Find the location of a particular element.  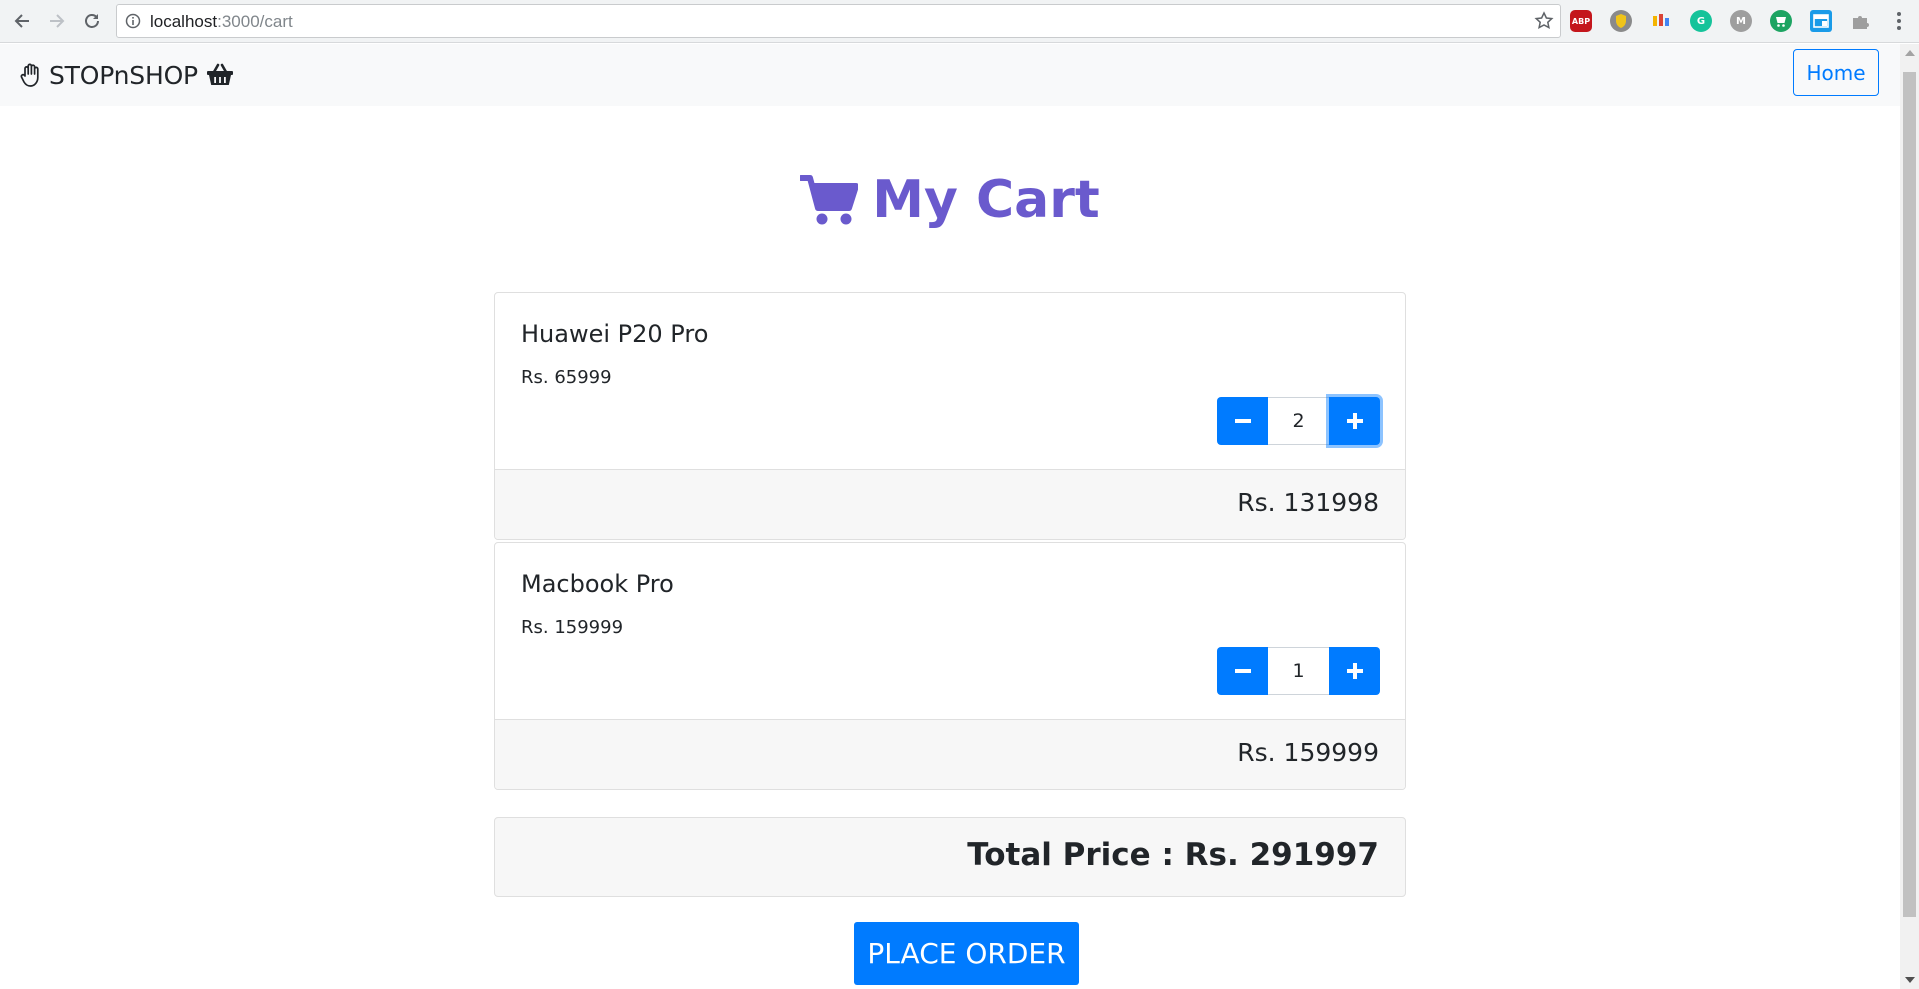

cart-item-body: Macbook Pro Rs. 159999 is located at coordinates (950, 631).